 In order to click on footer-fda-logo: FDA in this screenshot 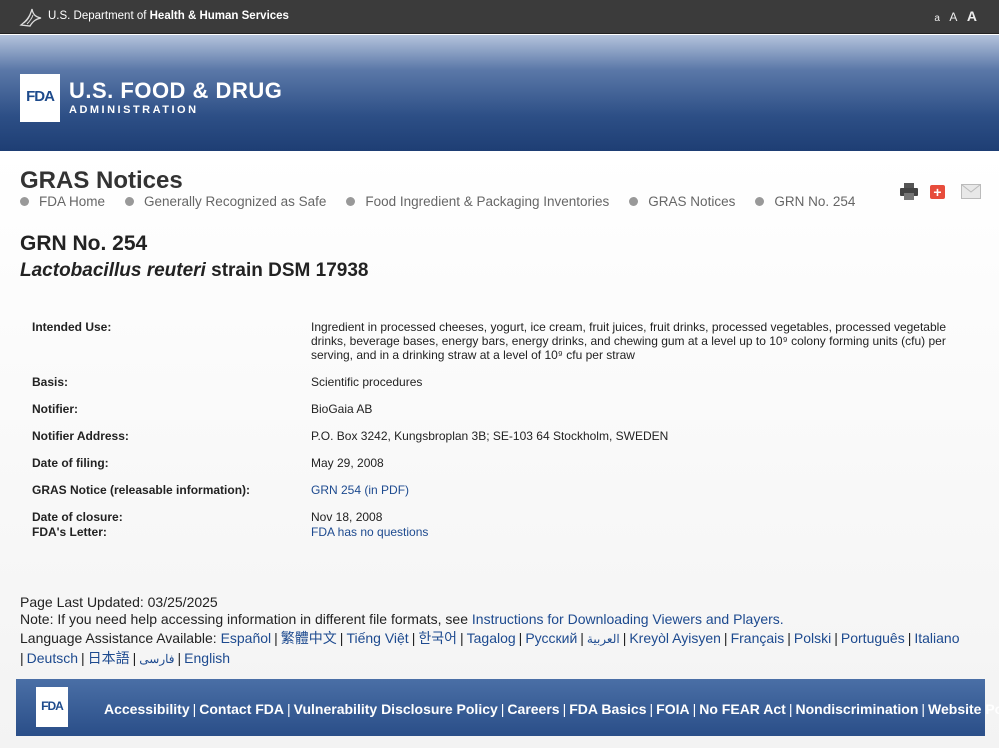, I will do `click(52, 707)`.